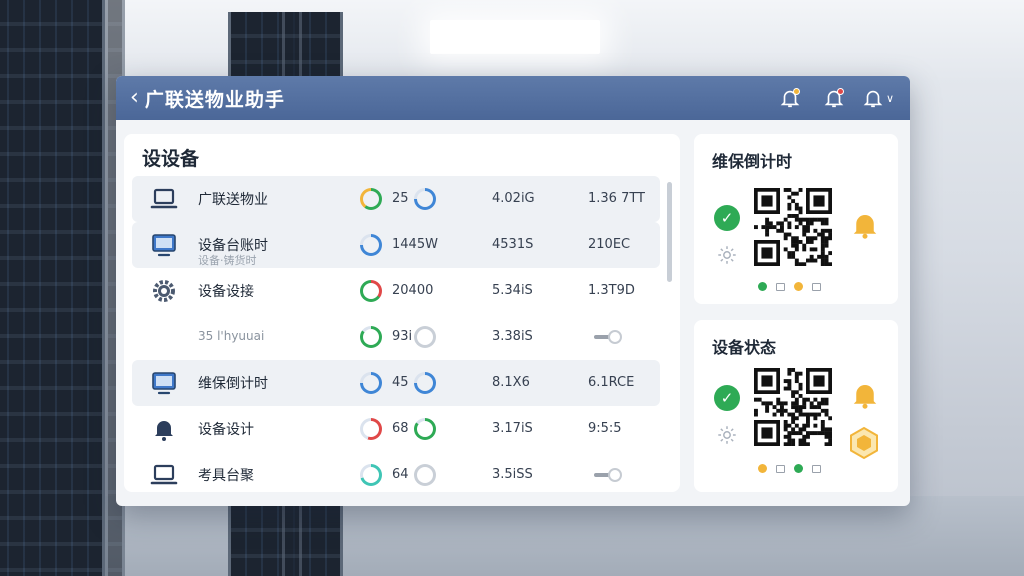 This screenshot has width=1024, height=576. I want to click on card-title: 设备状态, so click(744, 347).